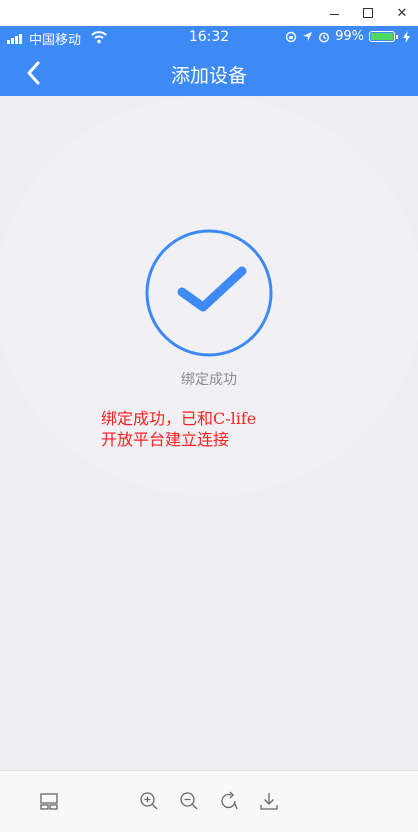  What do you see at coordinates (209, 801) in the screenshot?
I see `viewer-toolbar` at bounding box center [209, 801].